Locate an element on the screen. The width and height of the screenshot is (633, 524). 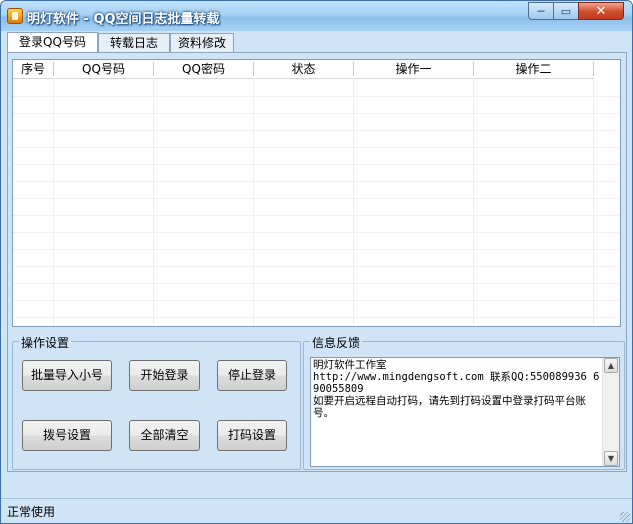
list-header: 序号 QQ号码 QQ密码 状态 操作一 操作二 is located at coordinates (303, 69).